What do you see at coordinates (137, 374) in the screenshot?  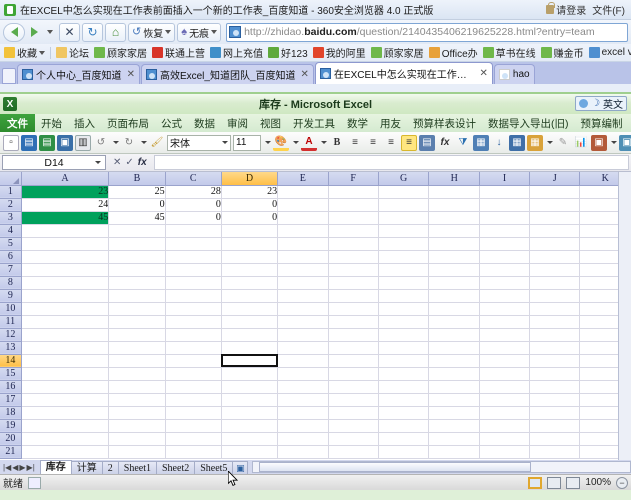 I see `cell-B15` at bounding box center [137, 374].